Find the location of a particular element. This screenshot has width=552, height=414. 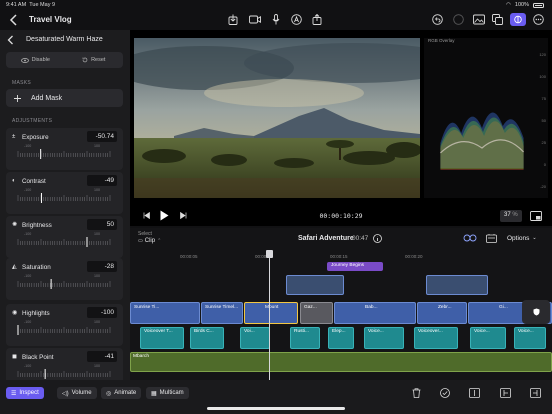

back-chevron-icon is located at coordinates (14, 20).